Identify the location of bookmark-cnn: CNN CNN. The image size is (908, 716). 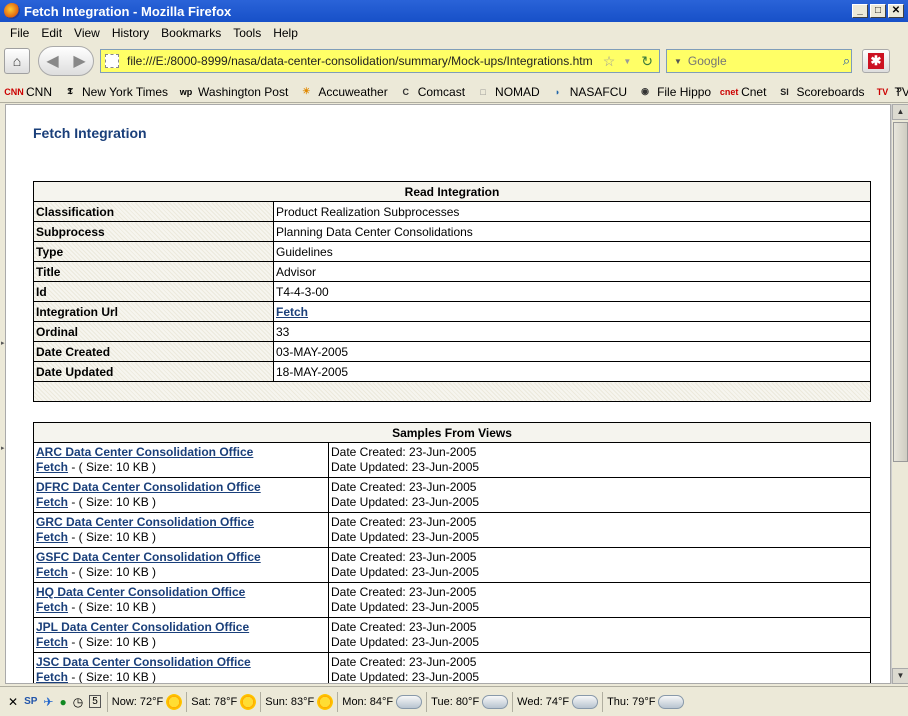
(28, 91).